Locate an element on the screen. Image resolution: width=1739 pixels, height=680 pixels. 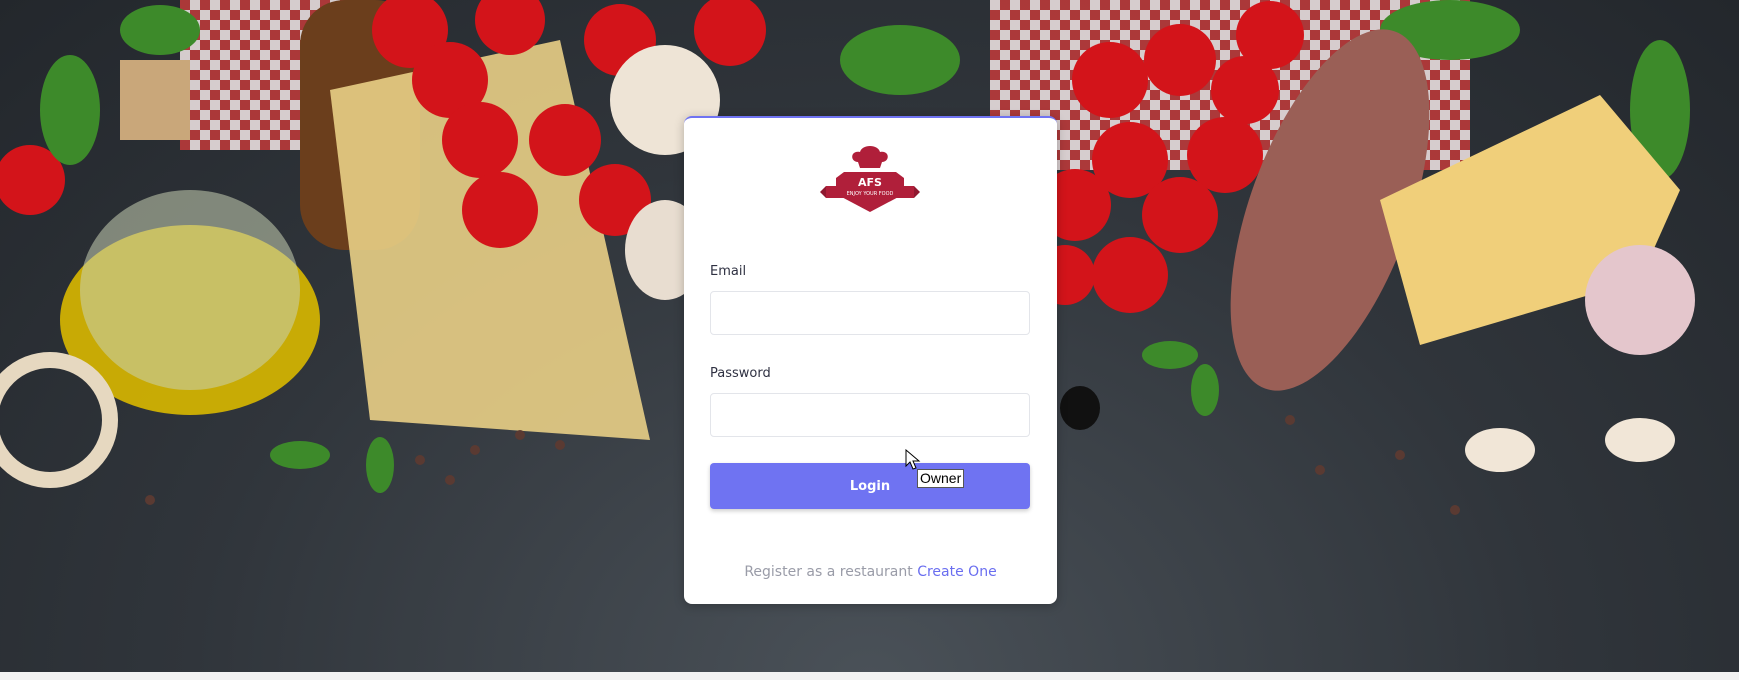
svg-text: ENJOY YOUR FOOD is located at coordinates (870, 194).